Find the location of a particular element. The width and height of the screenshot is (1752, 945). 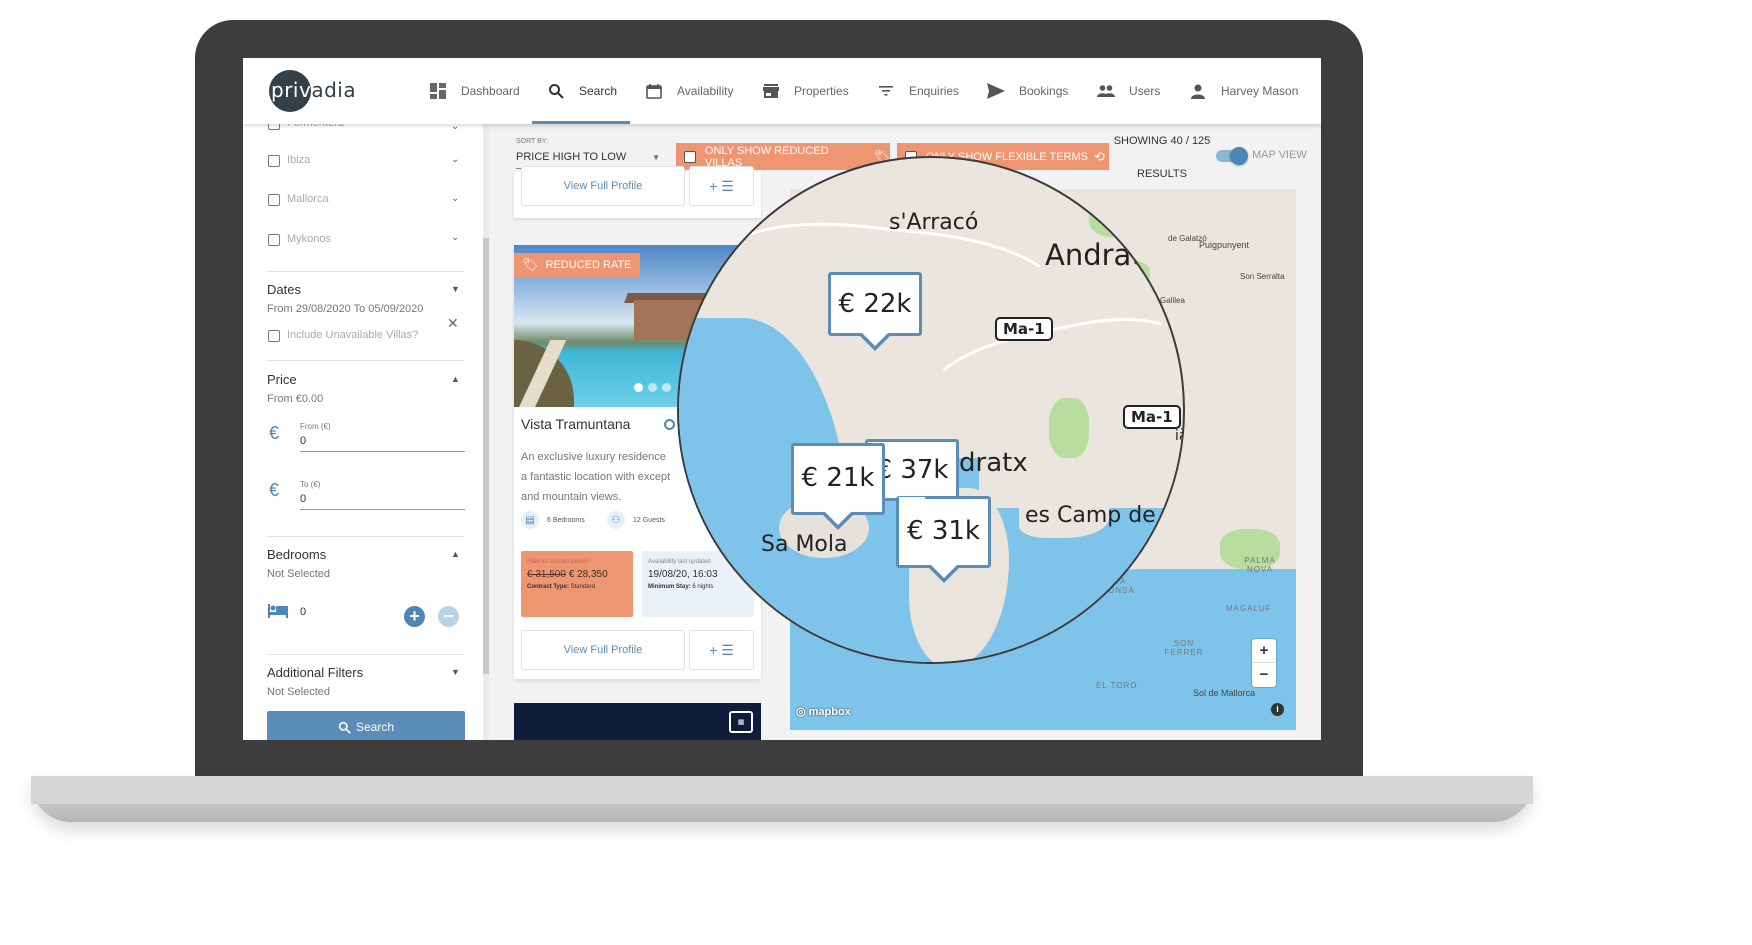

nav-bookings: Bookings is located at coordinates (1027, 91).